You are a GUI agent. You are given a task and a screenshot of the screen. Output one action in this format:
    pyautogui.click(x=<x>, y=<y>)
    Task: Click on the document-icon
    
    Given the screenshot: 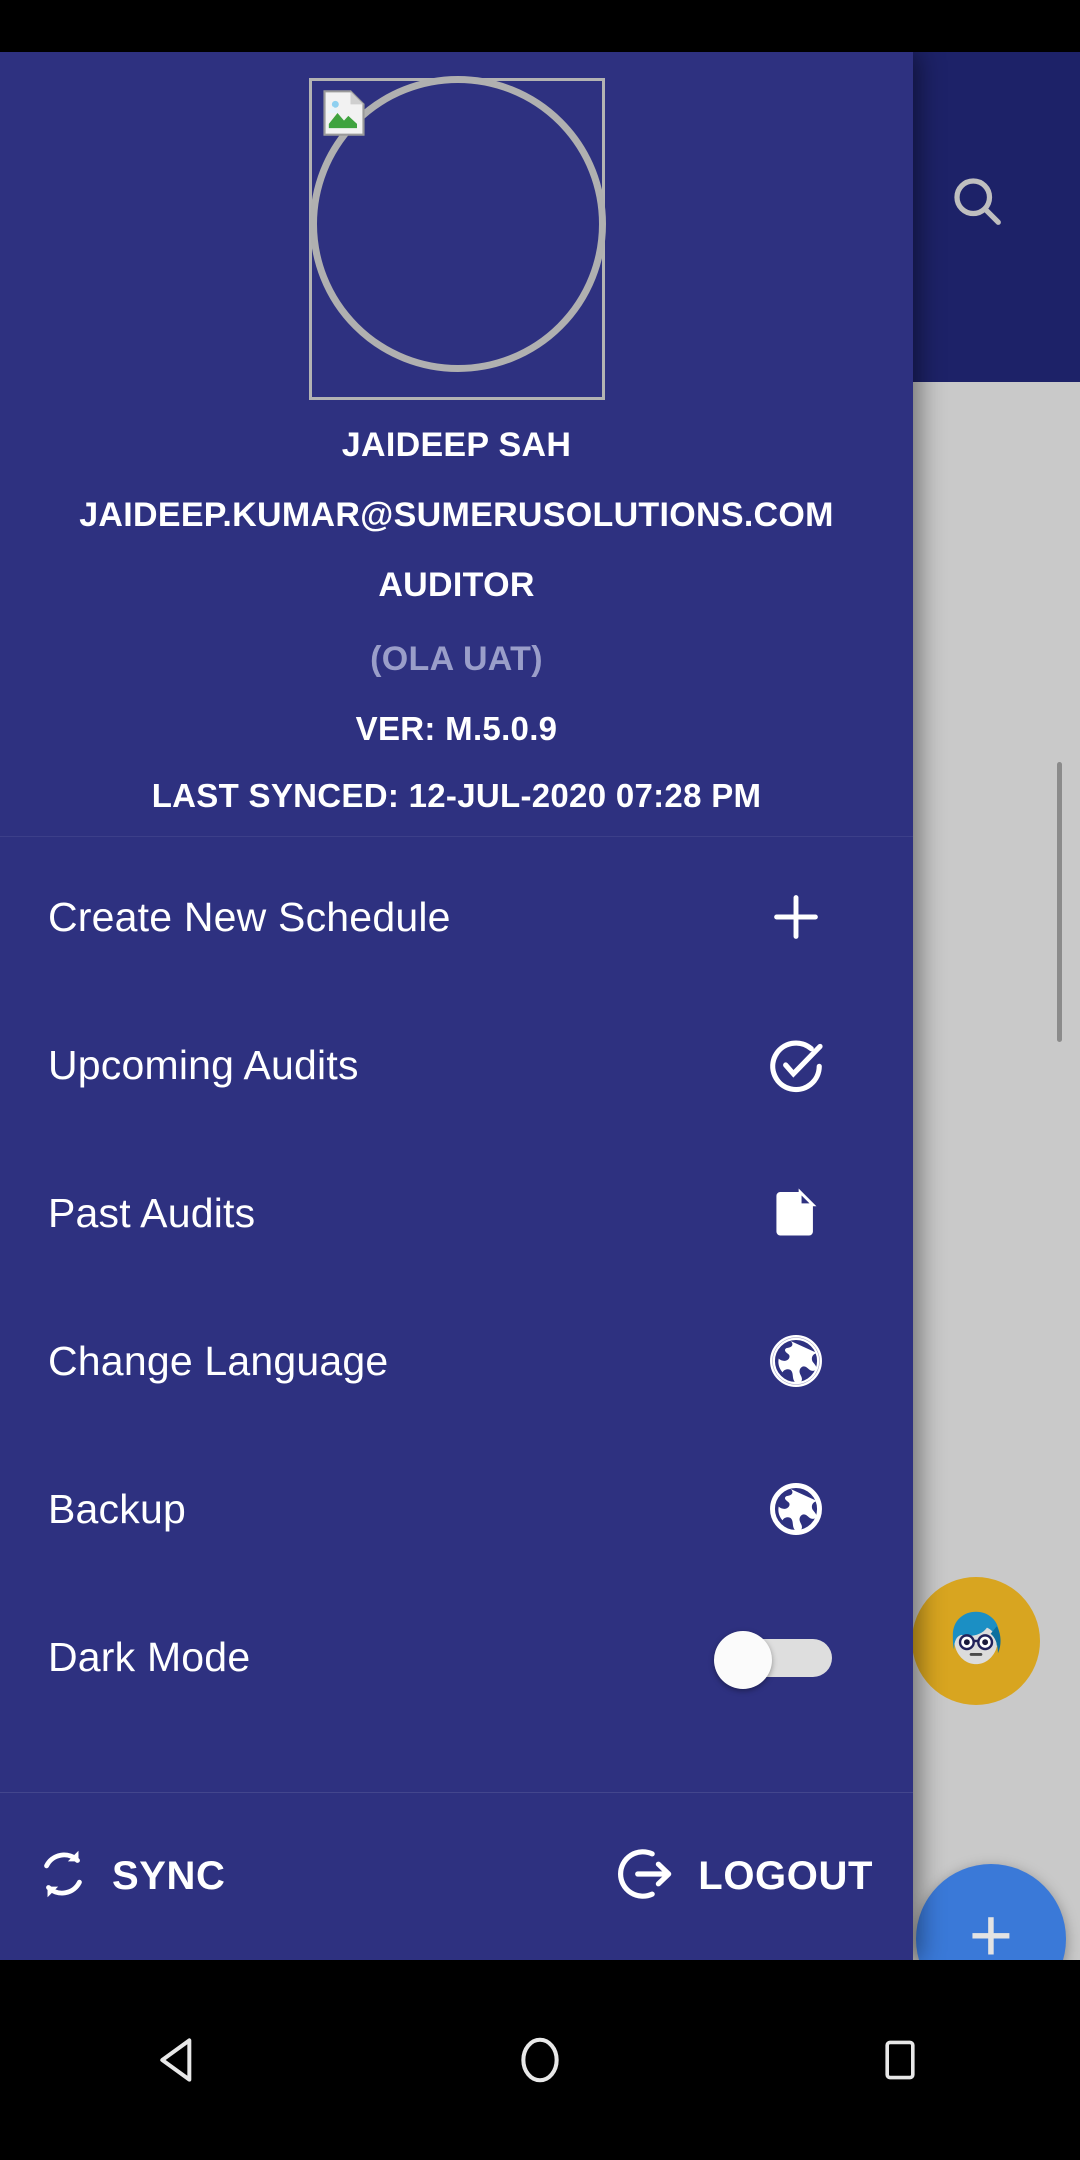 What is the action you would take?
    pyautogui.click(x=796, y=1213)
    